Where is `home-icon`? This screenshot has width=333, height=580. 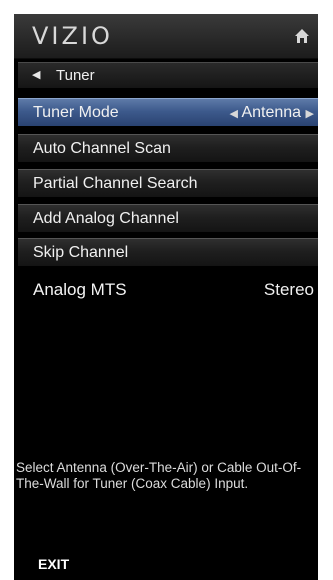
home-icon is located at coordinates (302, 36).